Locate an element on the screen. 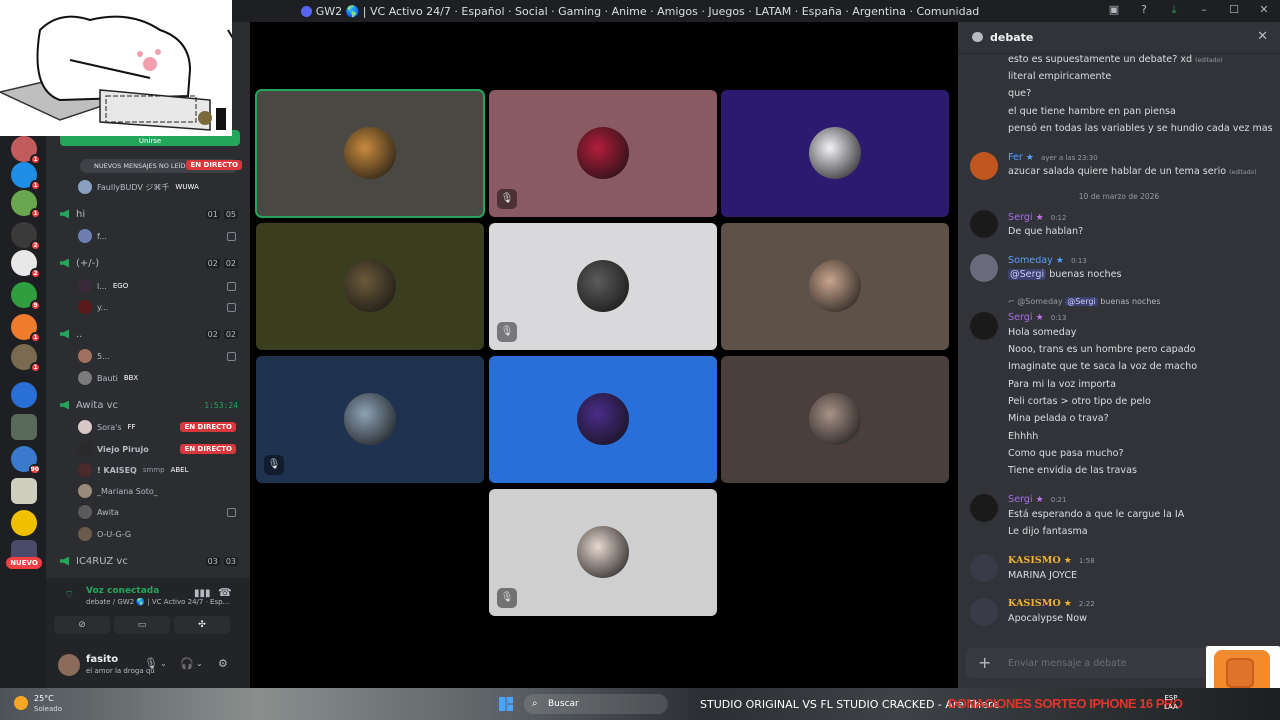 Image resolution: width=1280 pixels, height=720 pixels. voice-user: _Mariana Soto_ is located at coordinates (161, 491).